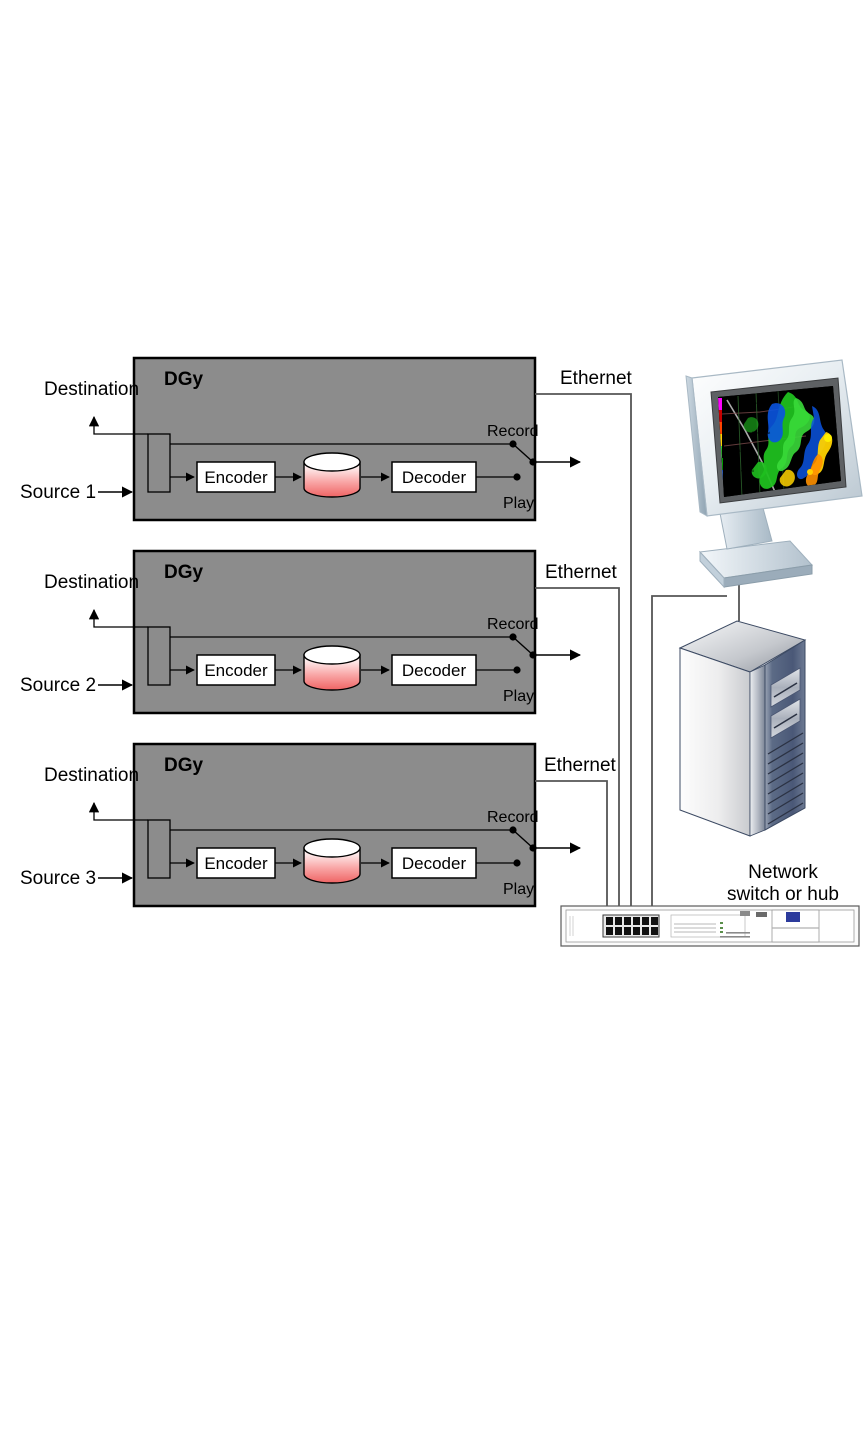 This screenshot has width=864, height=1450. Describe the element at coordinates (715, 742) in the screenshot. I see `server-side-face` at that location.